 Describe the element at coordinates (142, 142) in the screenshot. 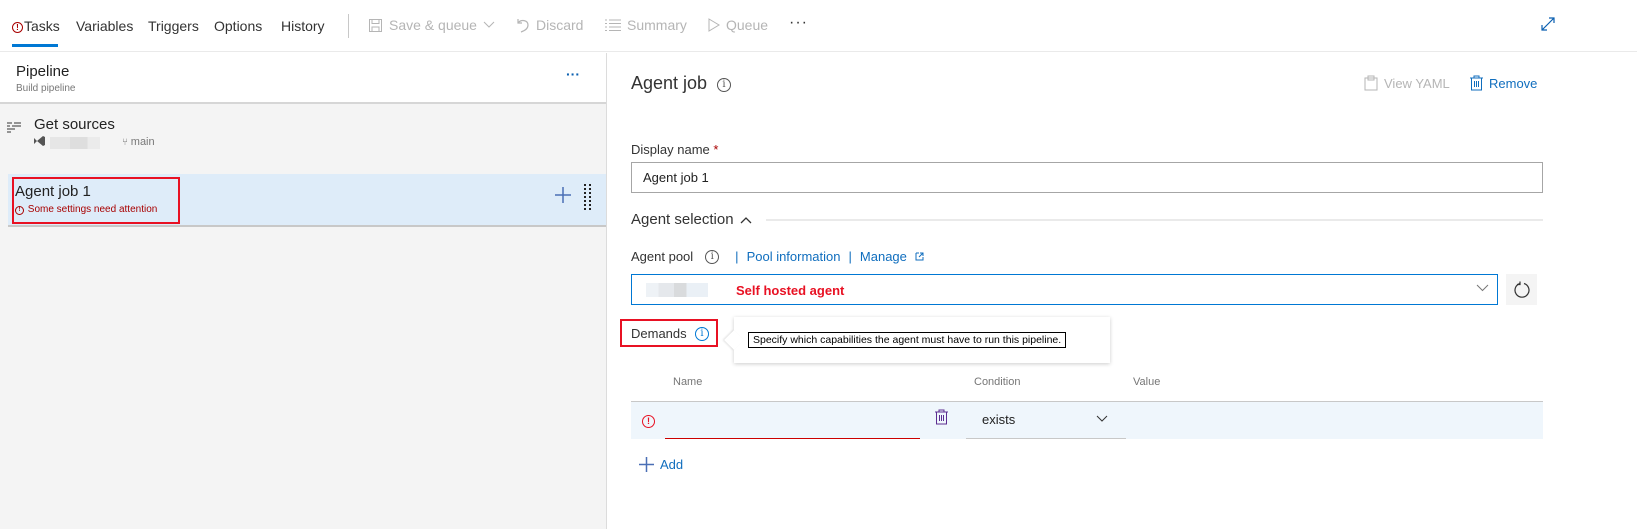

I see `branch-name: main` at that location.